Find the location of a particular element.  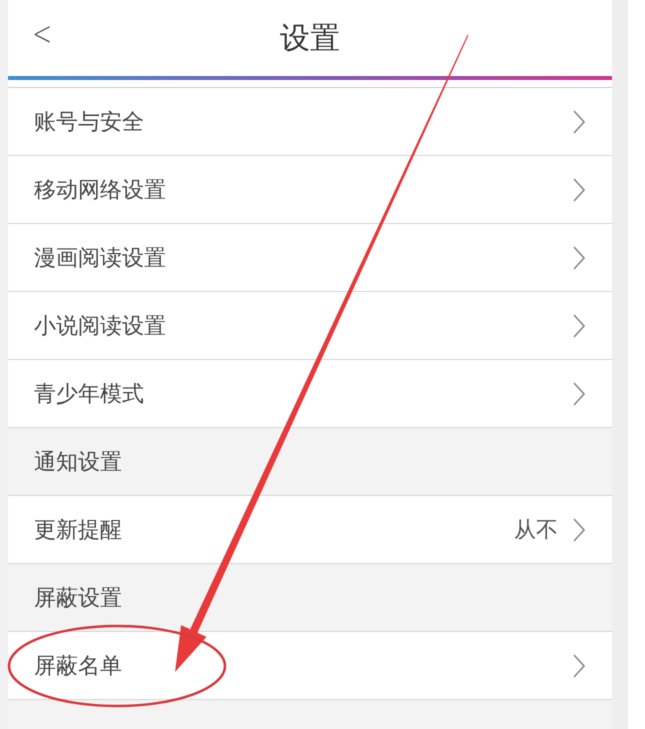

section-header: 通知设置 is located at coordinates (78, 462).